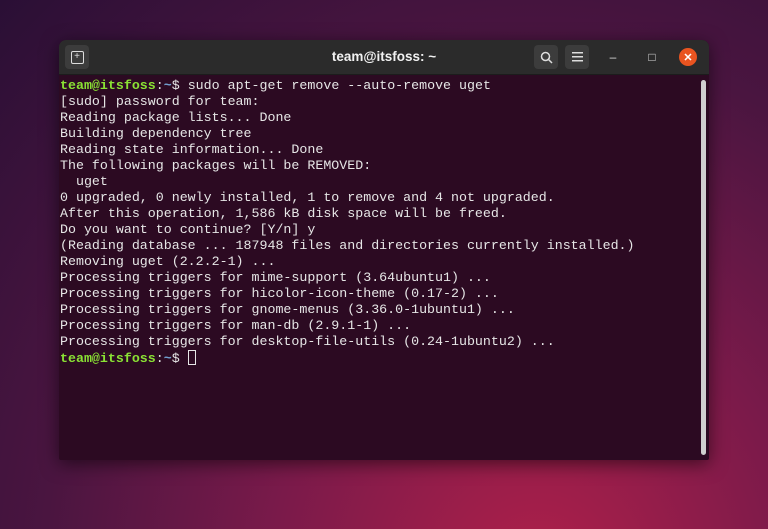  I want to click on text-cursor, so click(191, 357).